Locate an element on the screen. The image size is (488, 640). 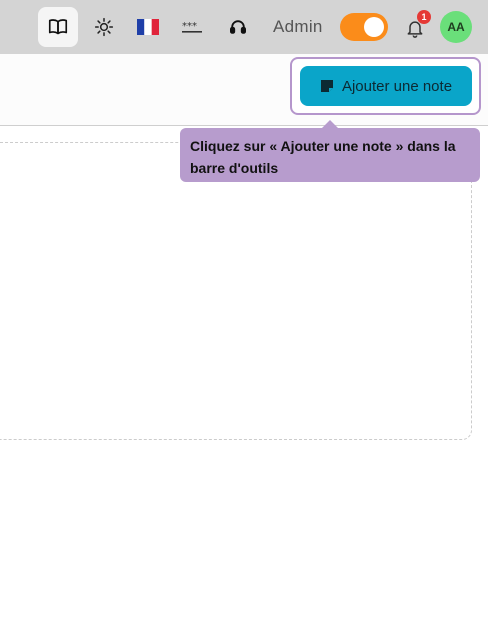
book-open-icon is located at coordinates (58, 27).